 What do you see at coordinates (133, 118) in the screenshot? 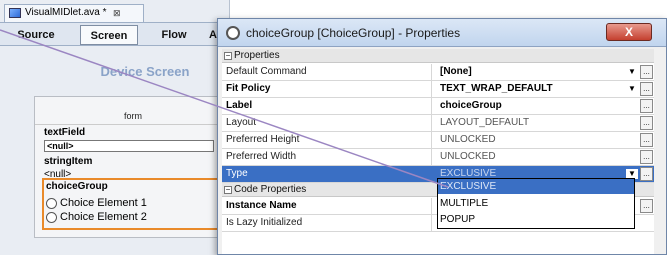
I see `form-header: form` at bounding box center [133, 118].